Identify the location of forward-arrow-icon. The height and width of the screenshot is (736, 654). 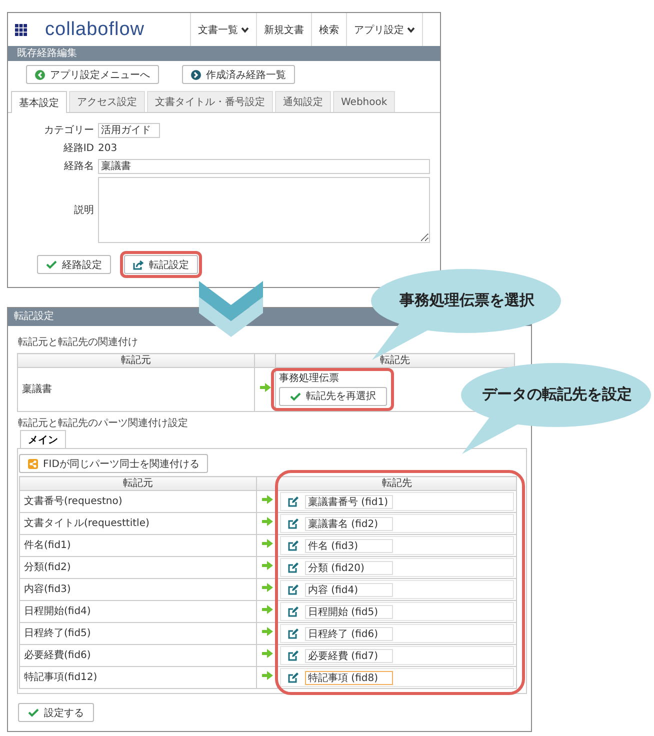
(196, 75).